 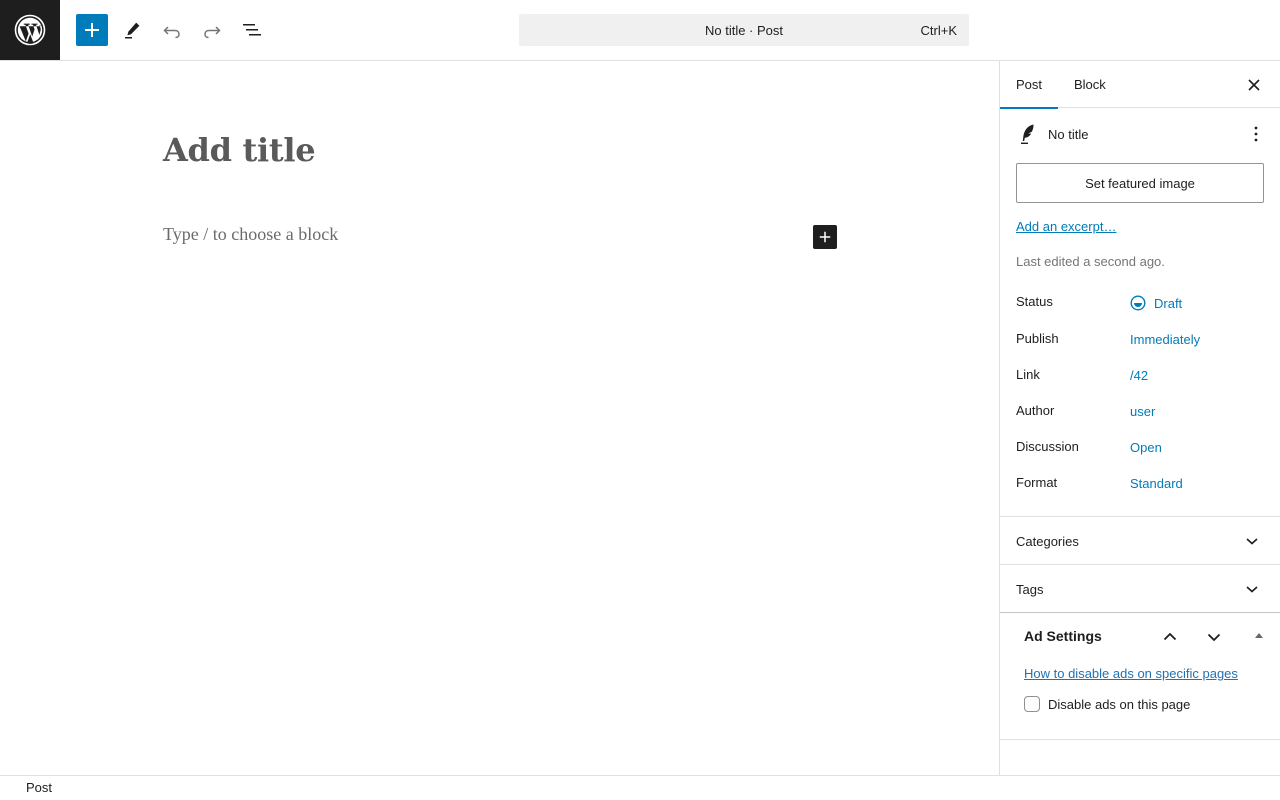 I want to click on command-palette-button: No title · Post Ctrl+K, so click(x=744, y=30).